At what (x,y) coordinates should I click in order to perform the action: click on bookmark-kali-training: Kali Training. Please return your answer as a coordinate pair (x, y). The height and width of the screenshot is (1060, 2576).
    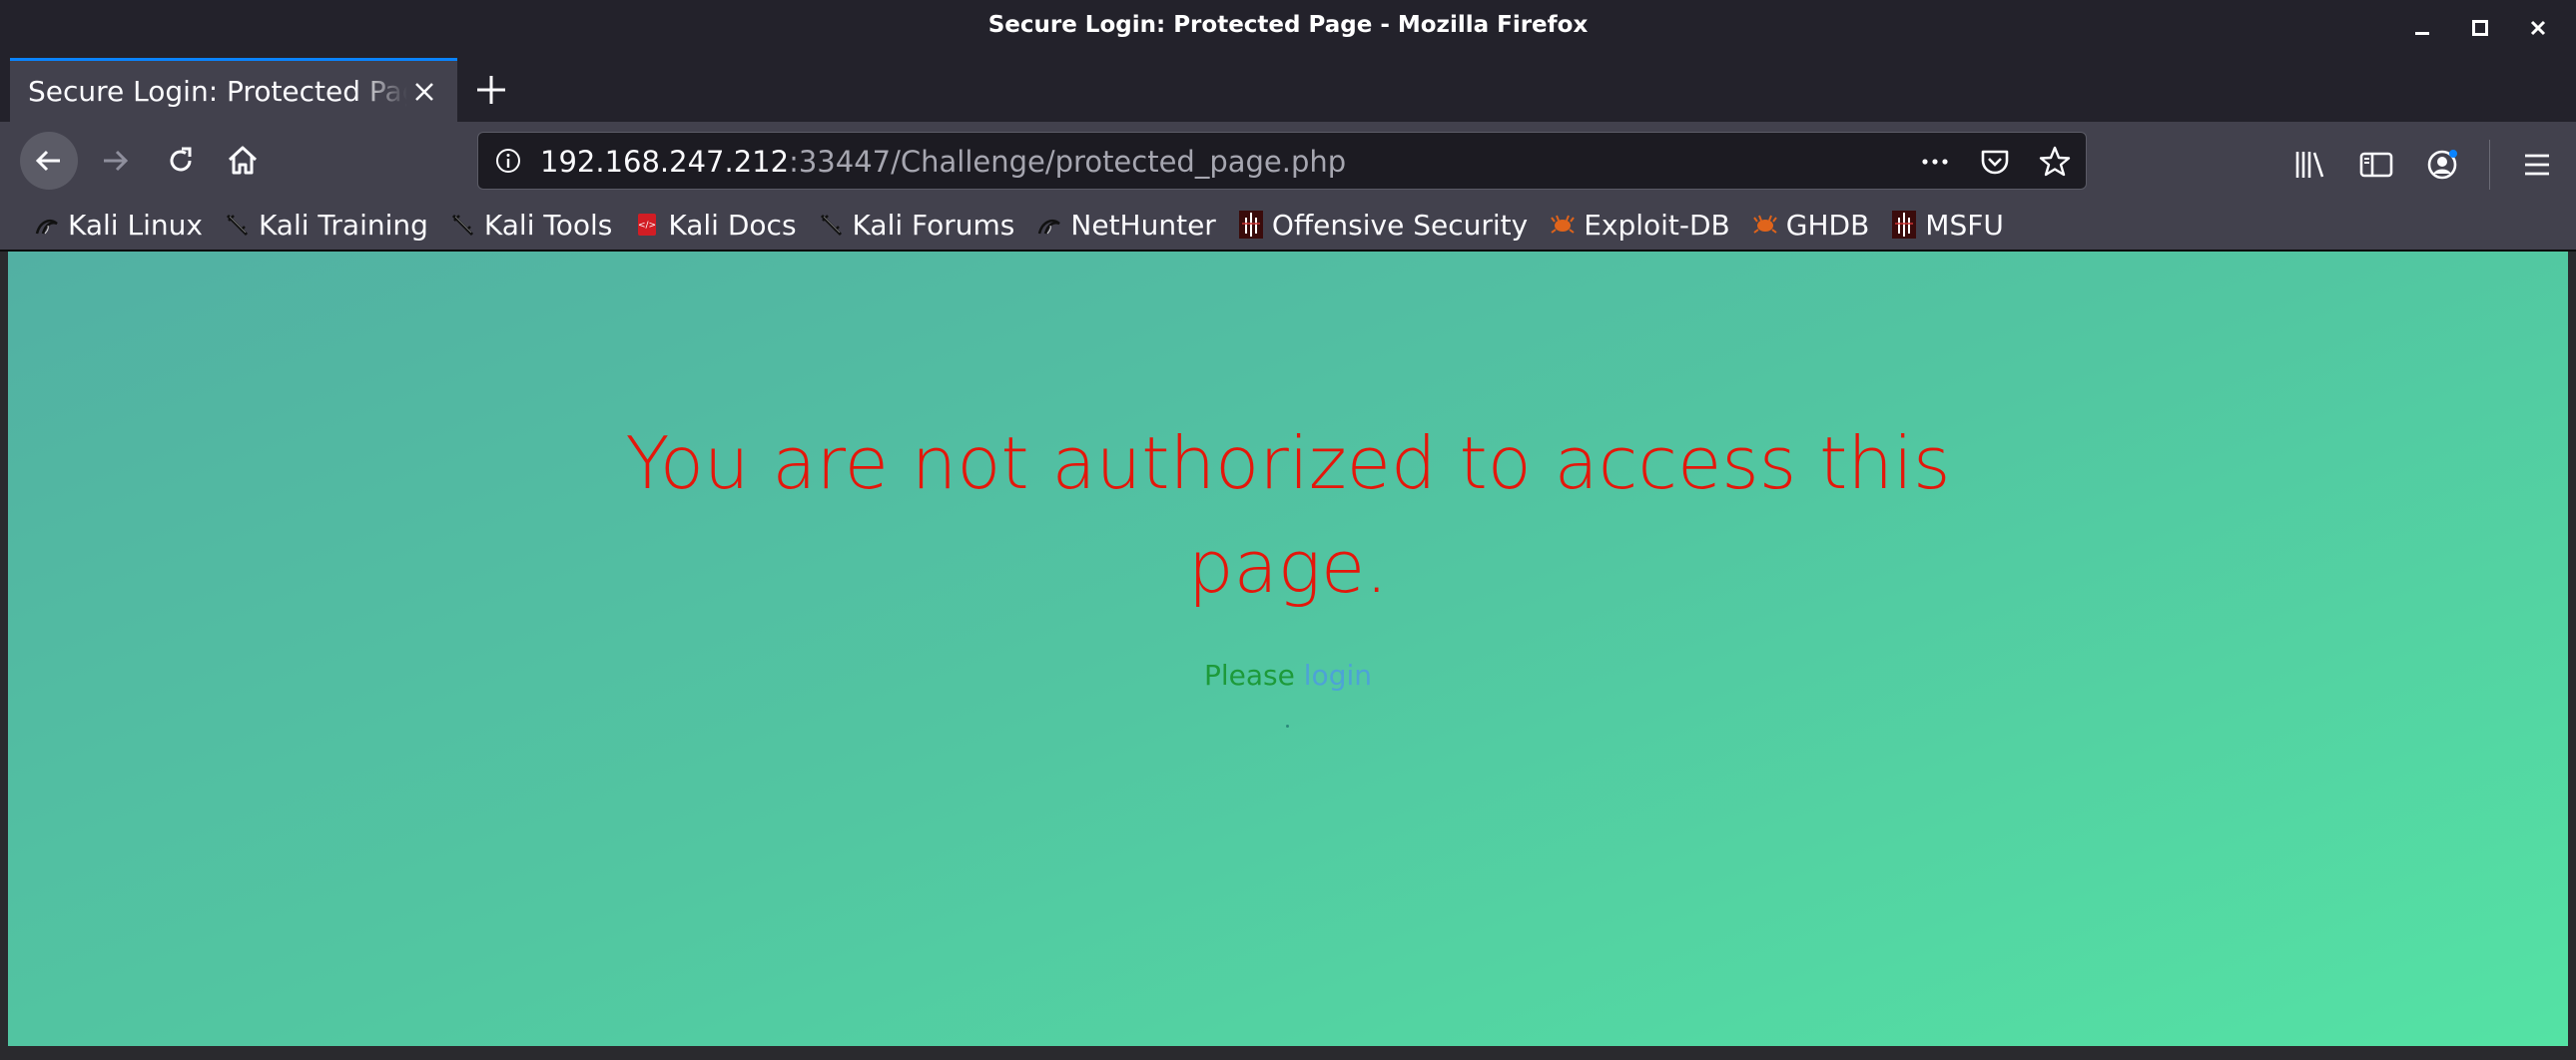
    Looking at the image, I should click on (325, 226).